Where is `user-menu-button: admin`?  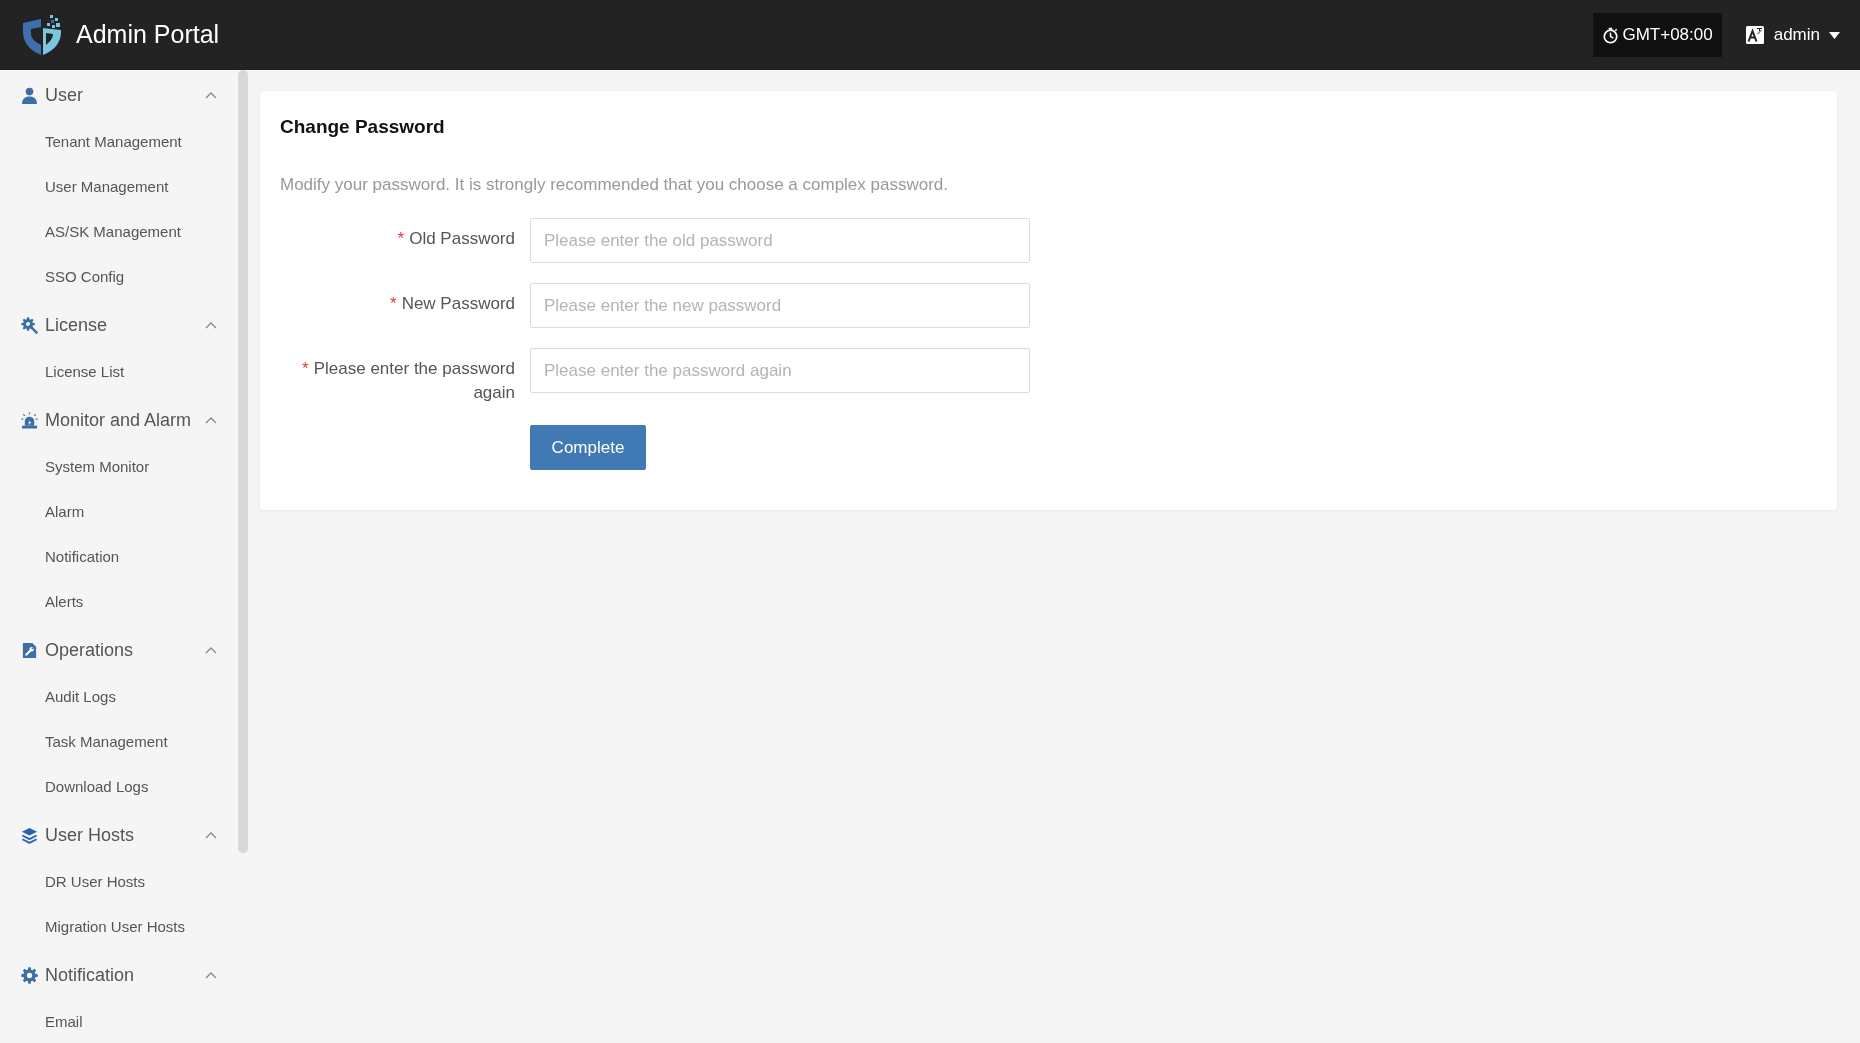 user-menu-button: admin is located at coordinates (1806, 35).